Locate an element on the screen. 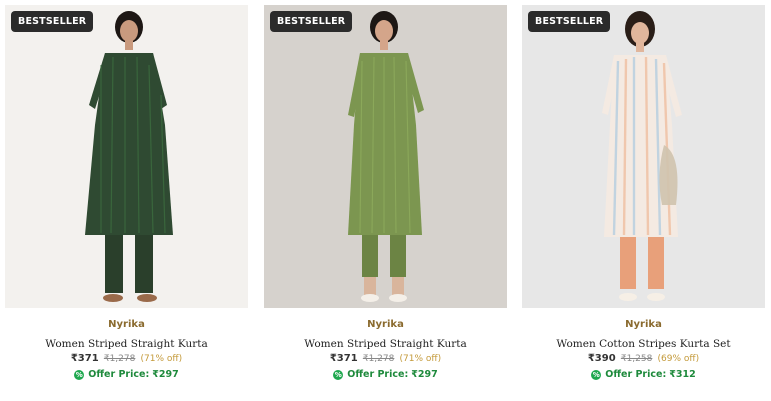 Image resolution: width=771 pixels, height=401 pixels. price-row: ₹390 ₹1,258 (69% off) is located at coordinates (643, 358).